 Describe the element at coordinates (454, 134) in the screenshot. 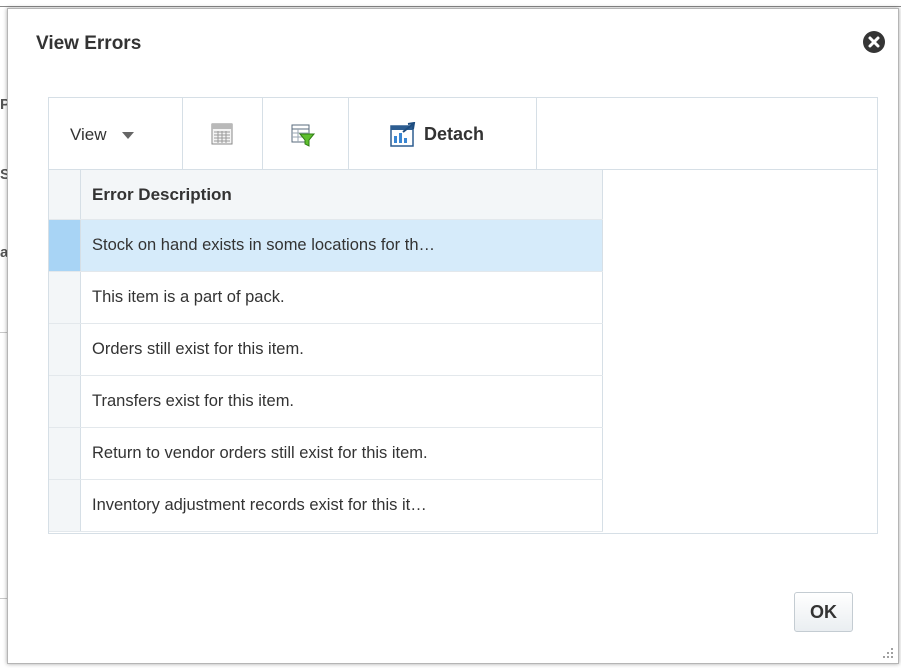

I see `detach-label: Detach` at that location.